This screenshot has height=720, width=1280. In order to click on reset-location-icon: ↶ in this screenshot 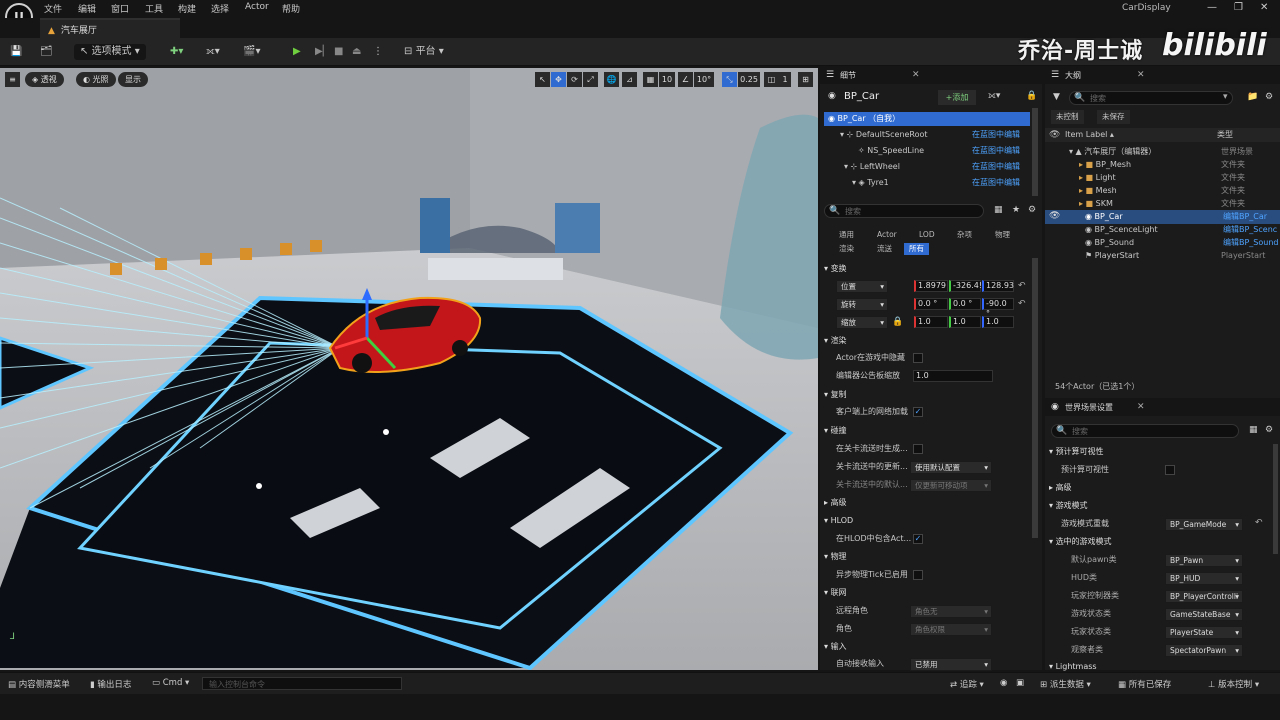, I will do `click(1022, 286)`.